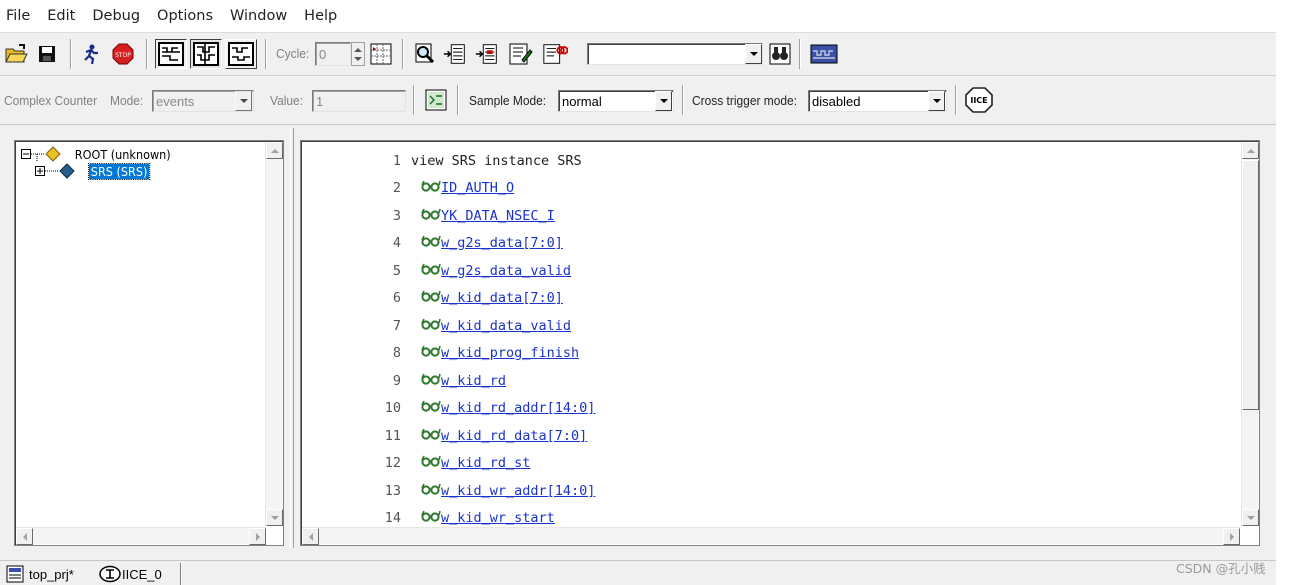 The image size is (1292, 585). I want to click on tab-iice-0: IICE_0, so click(130, 574).